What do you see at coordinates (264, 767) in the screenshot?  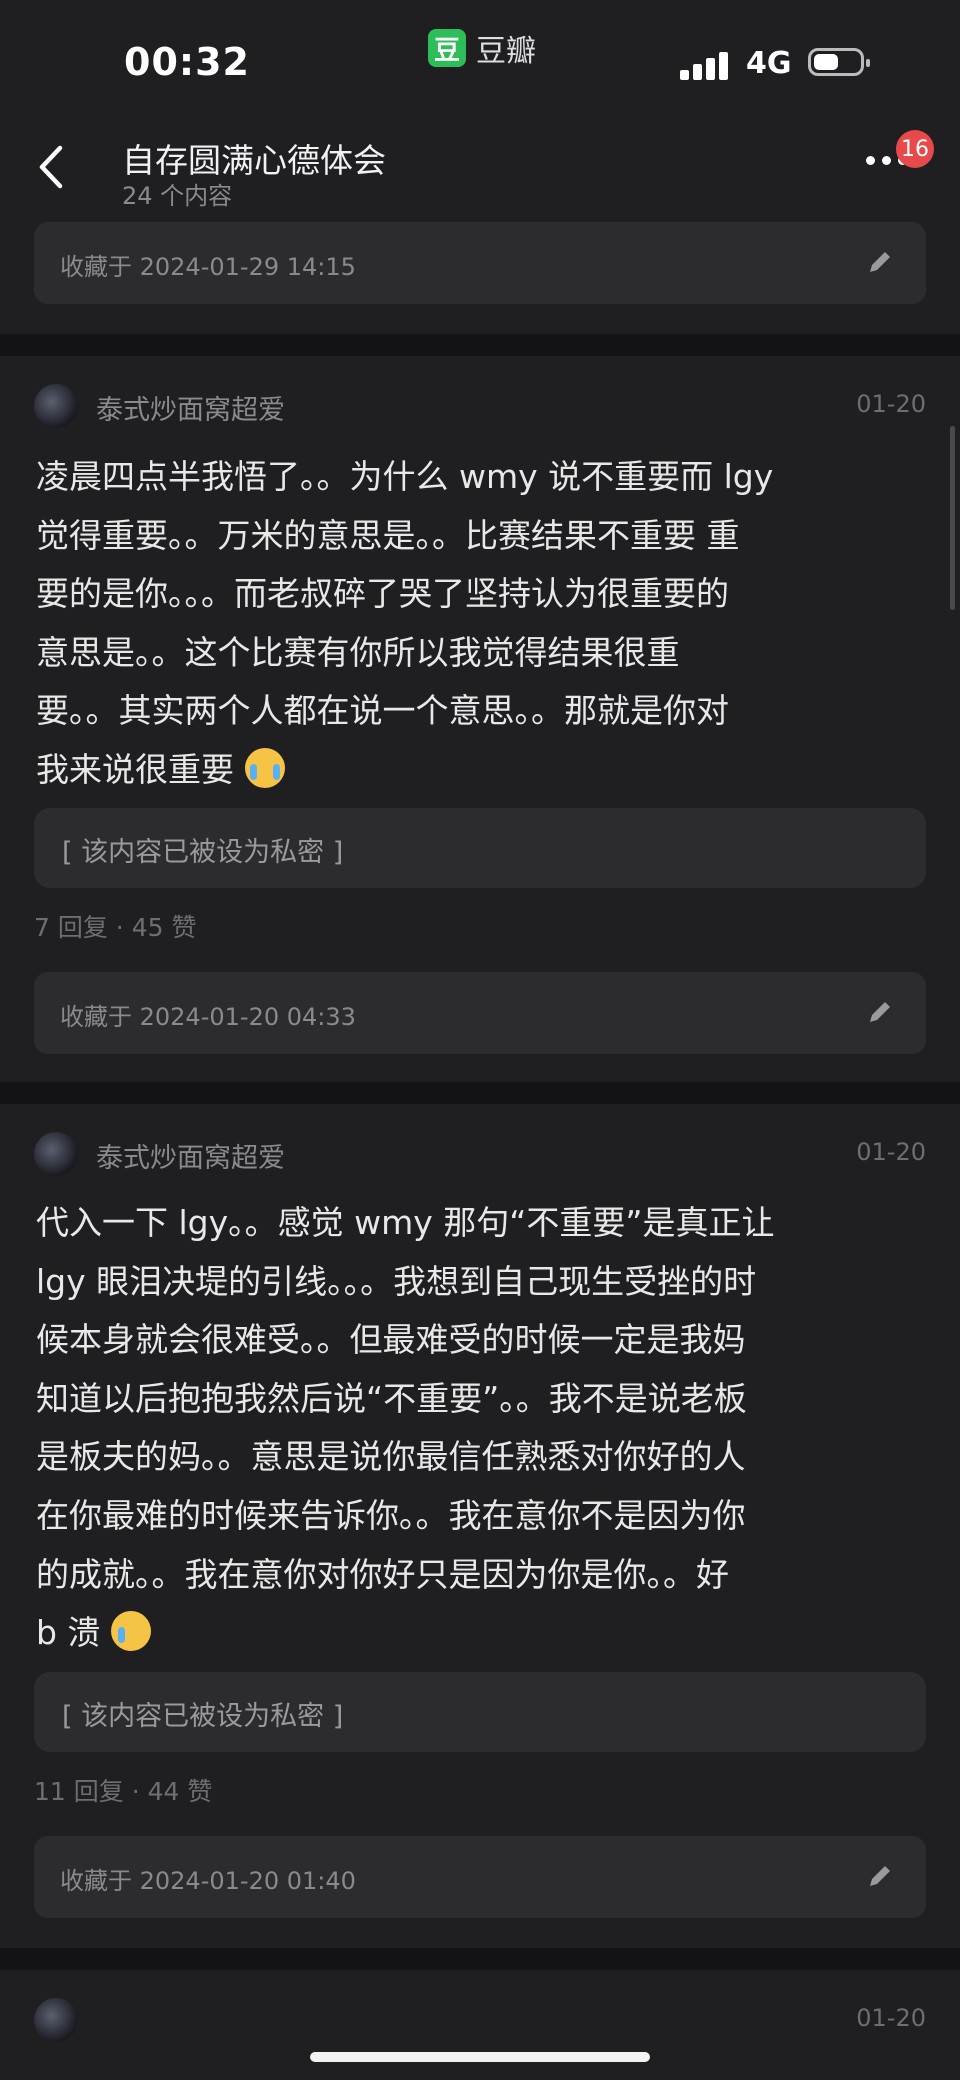 I see `crying-face-icon` at bounding box center [264, 767].